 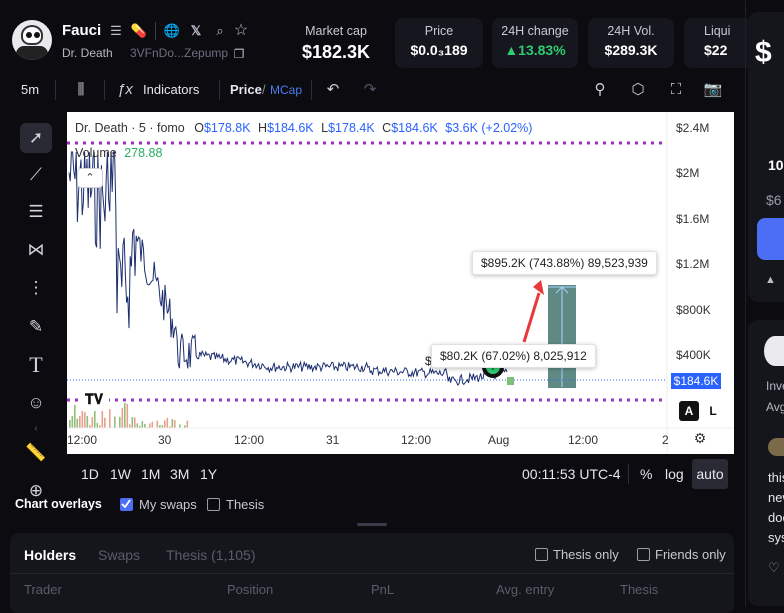 I want to click on my-swaps-checkbox, so click(x=126, y=504).